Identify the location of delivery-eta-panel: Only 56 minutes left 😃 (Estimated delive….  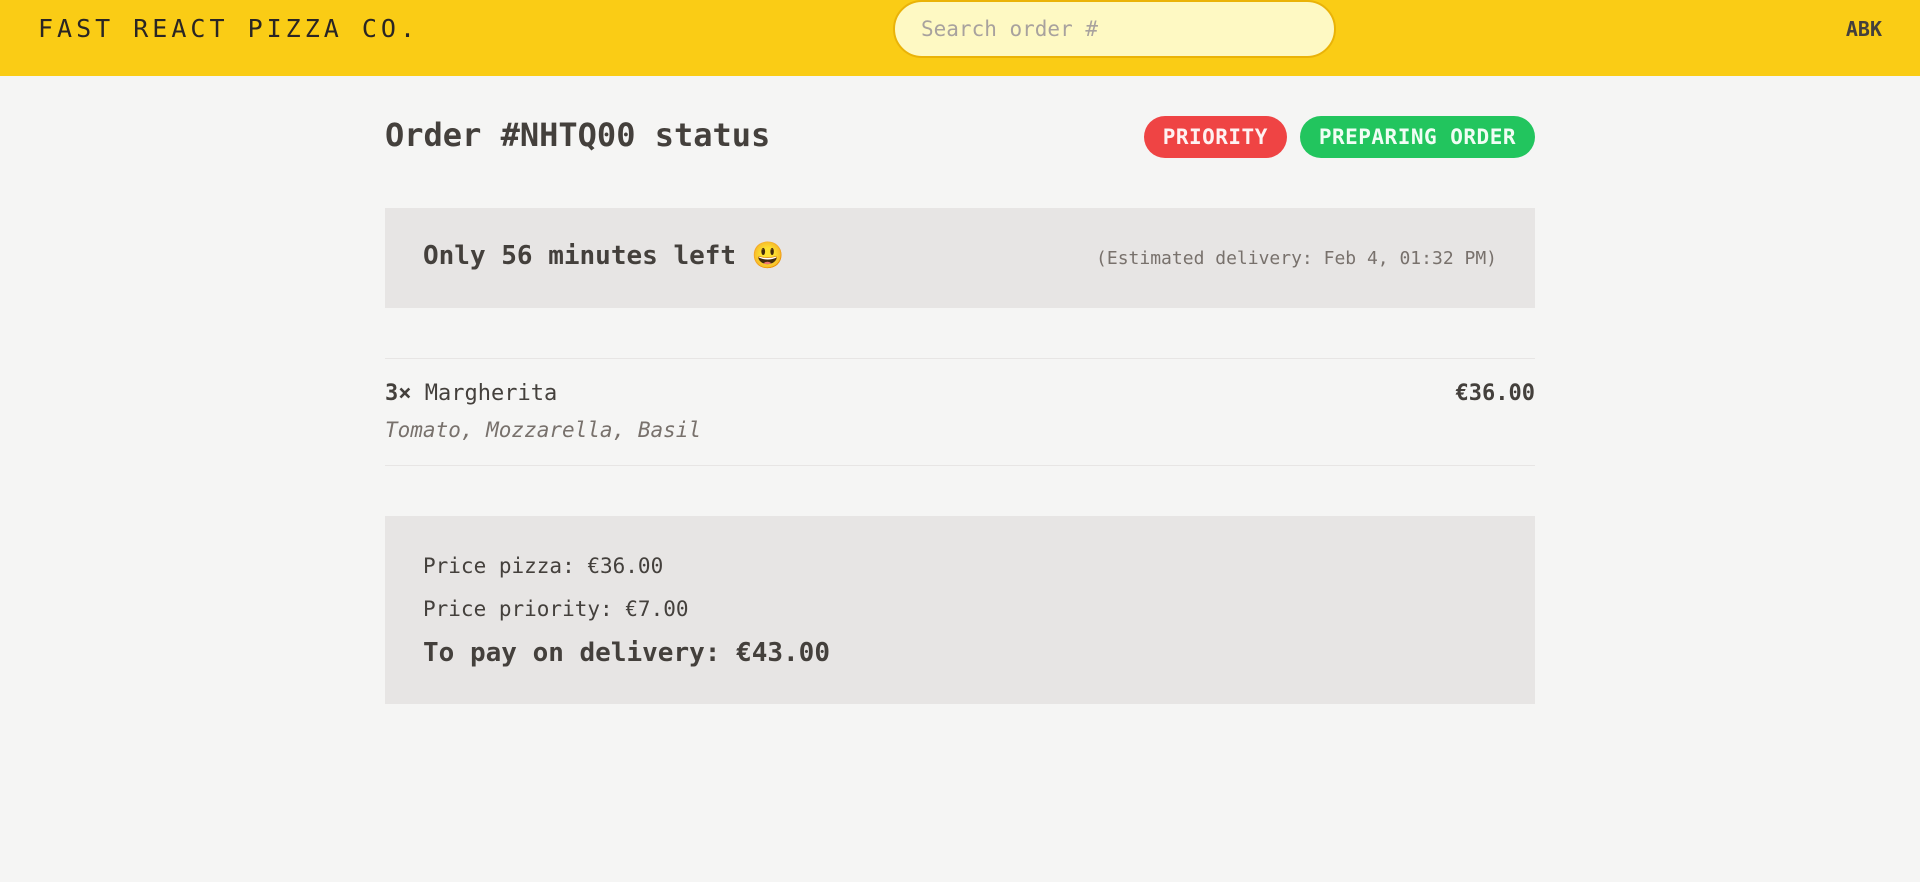
(960, 258).